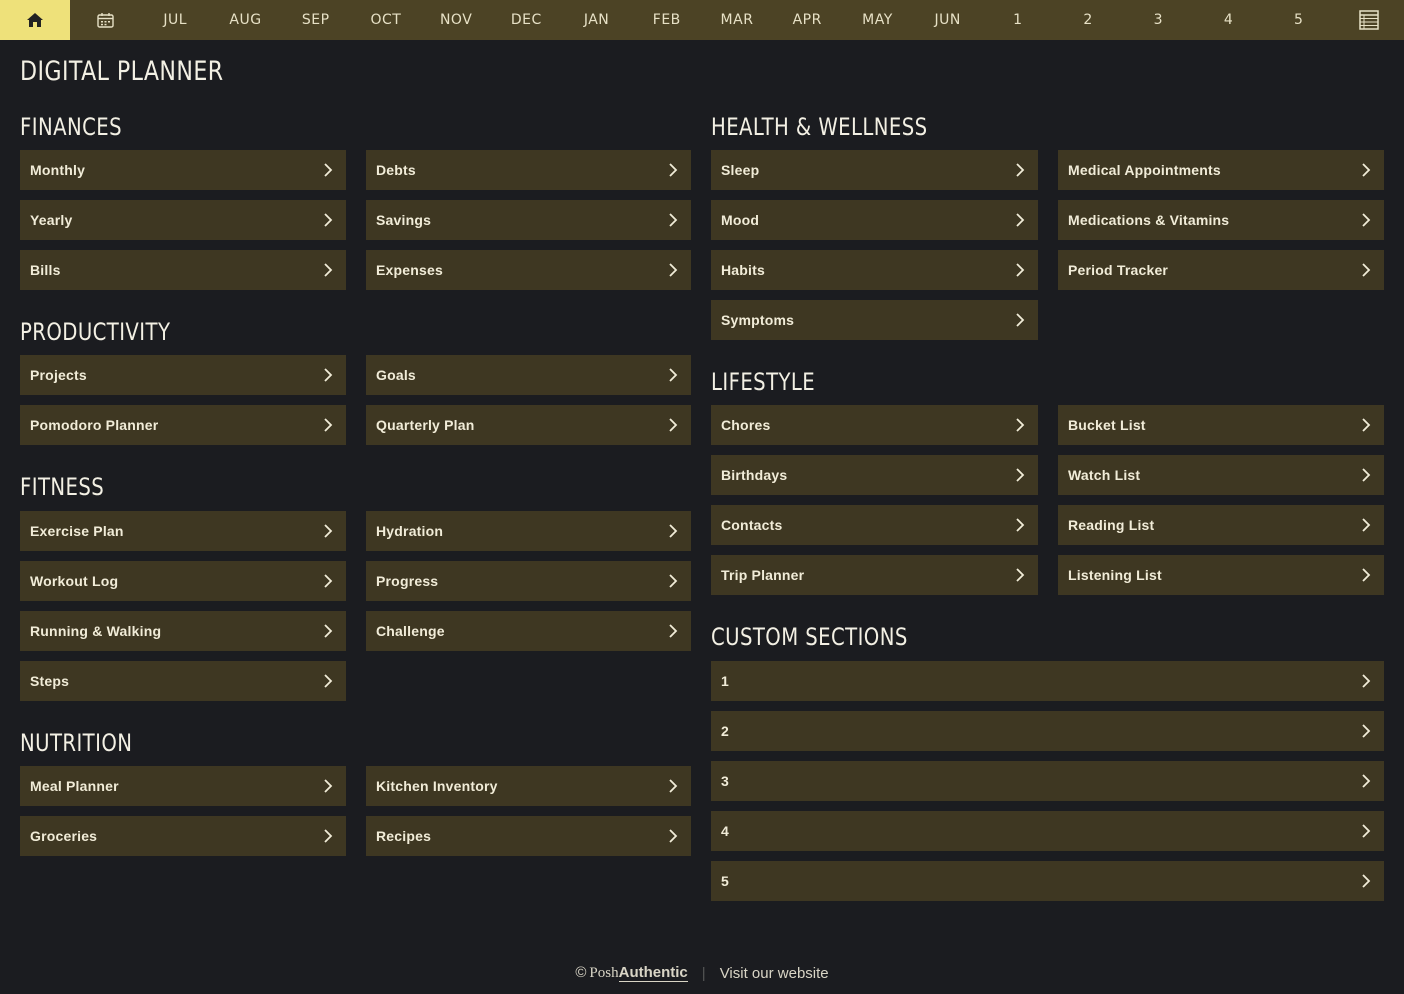 The image size is (1404, 994). I want to click on link-medications-vitamins: Medications & Vitamins, so click(1221, 220).